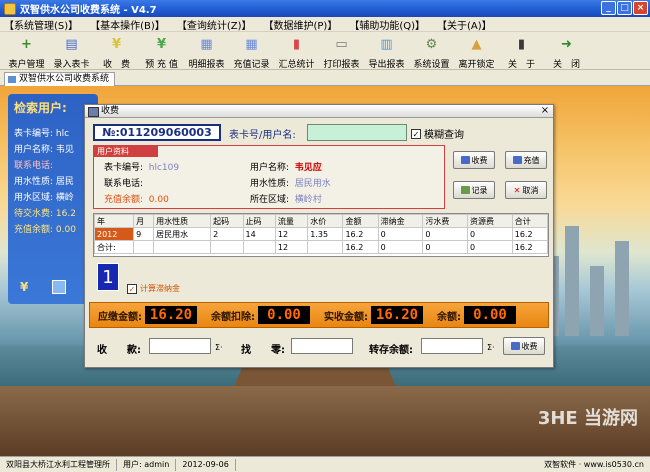  Describe the element at coordinates (41, 24) in the screenshot. I see `menu-item-0: 【系统管理(S)】` at that location.